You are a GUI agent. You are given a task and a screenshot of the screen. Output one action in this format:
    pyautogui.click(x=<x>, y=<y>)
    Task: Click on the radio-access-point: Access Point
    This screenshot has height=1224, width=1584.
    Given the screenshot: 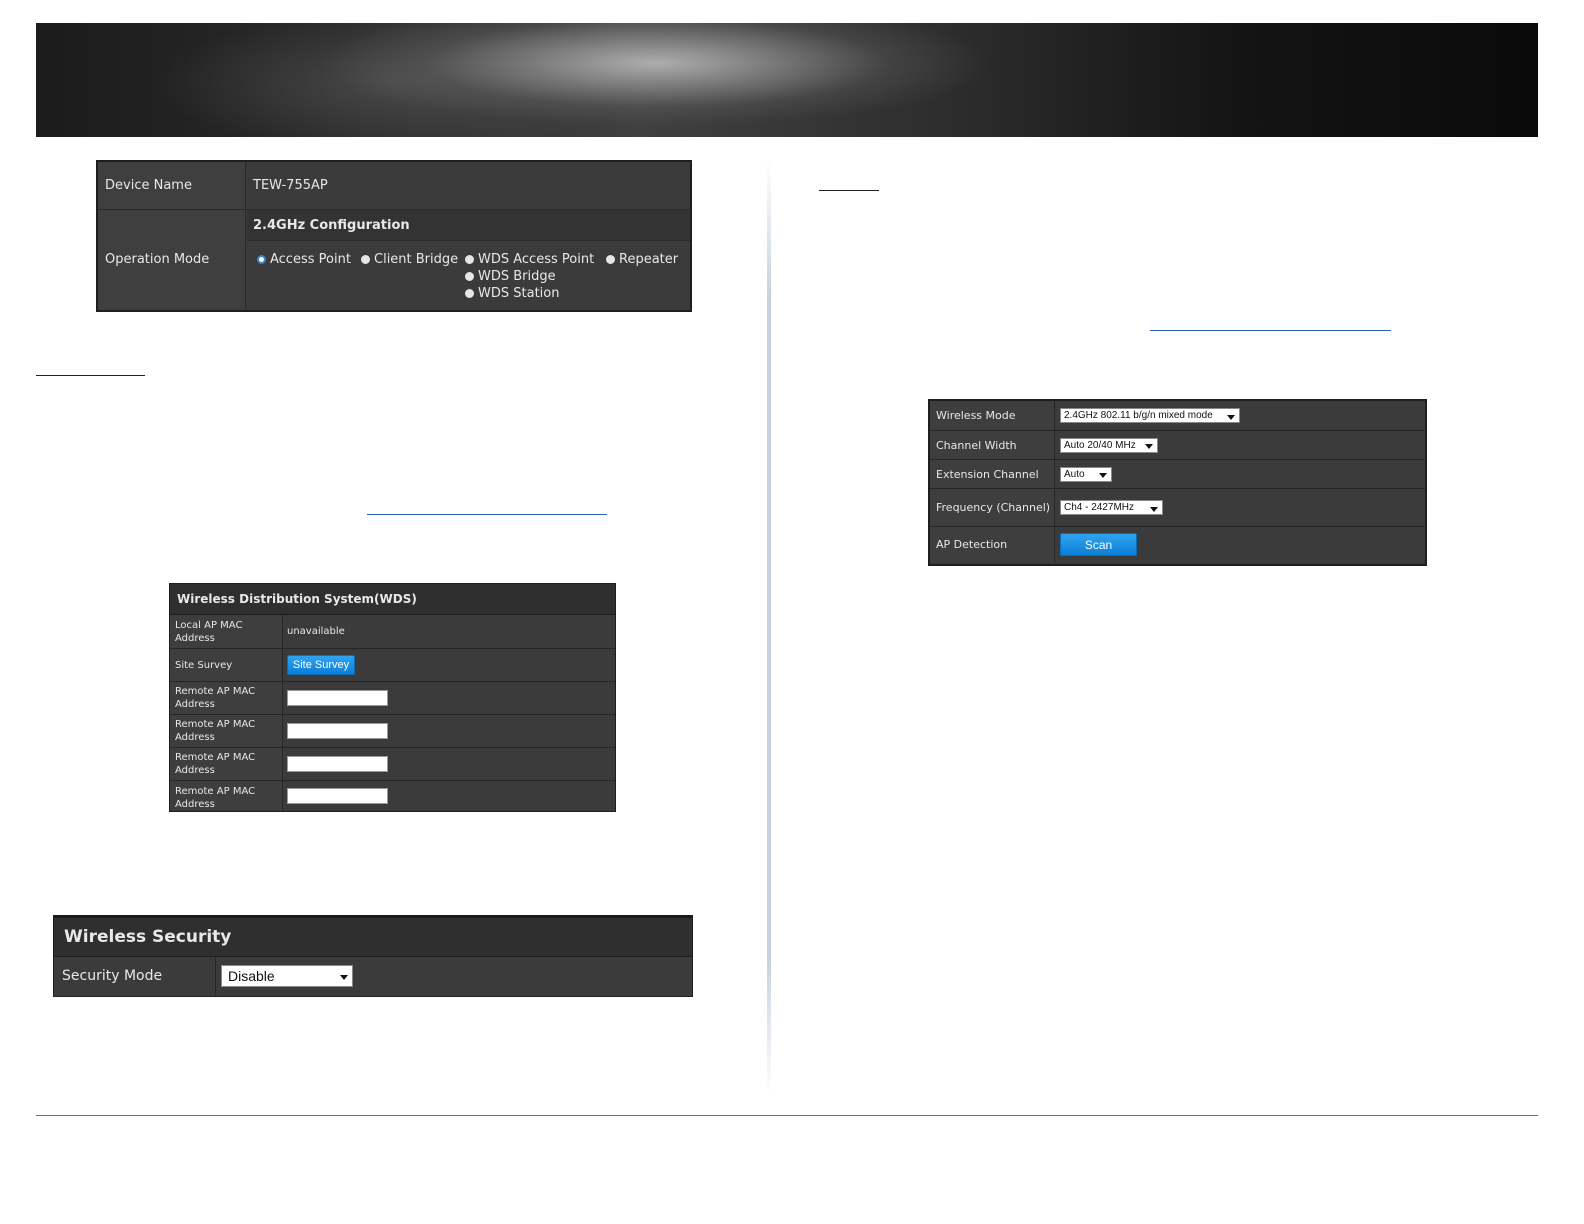 What is the action you would take?
    pyautogui.click(x=304, y=259)
    